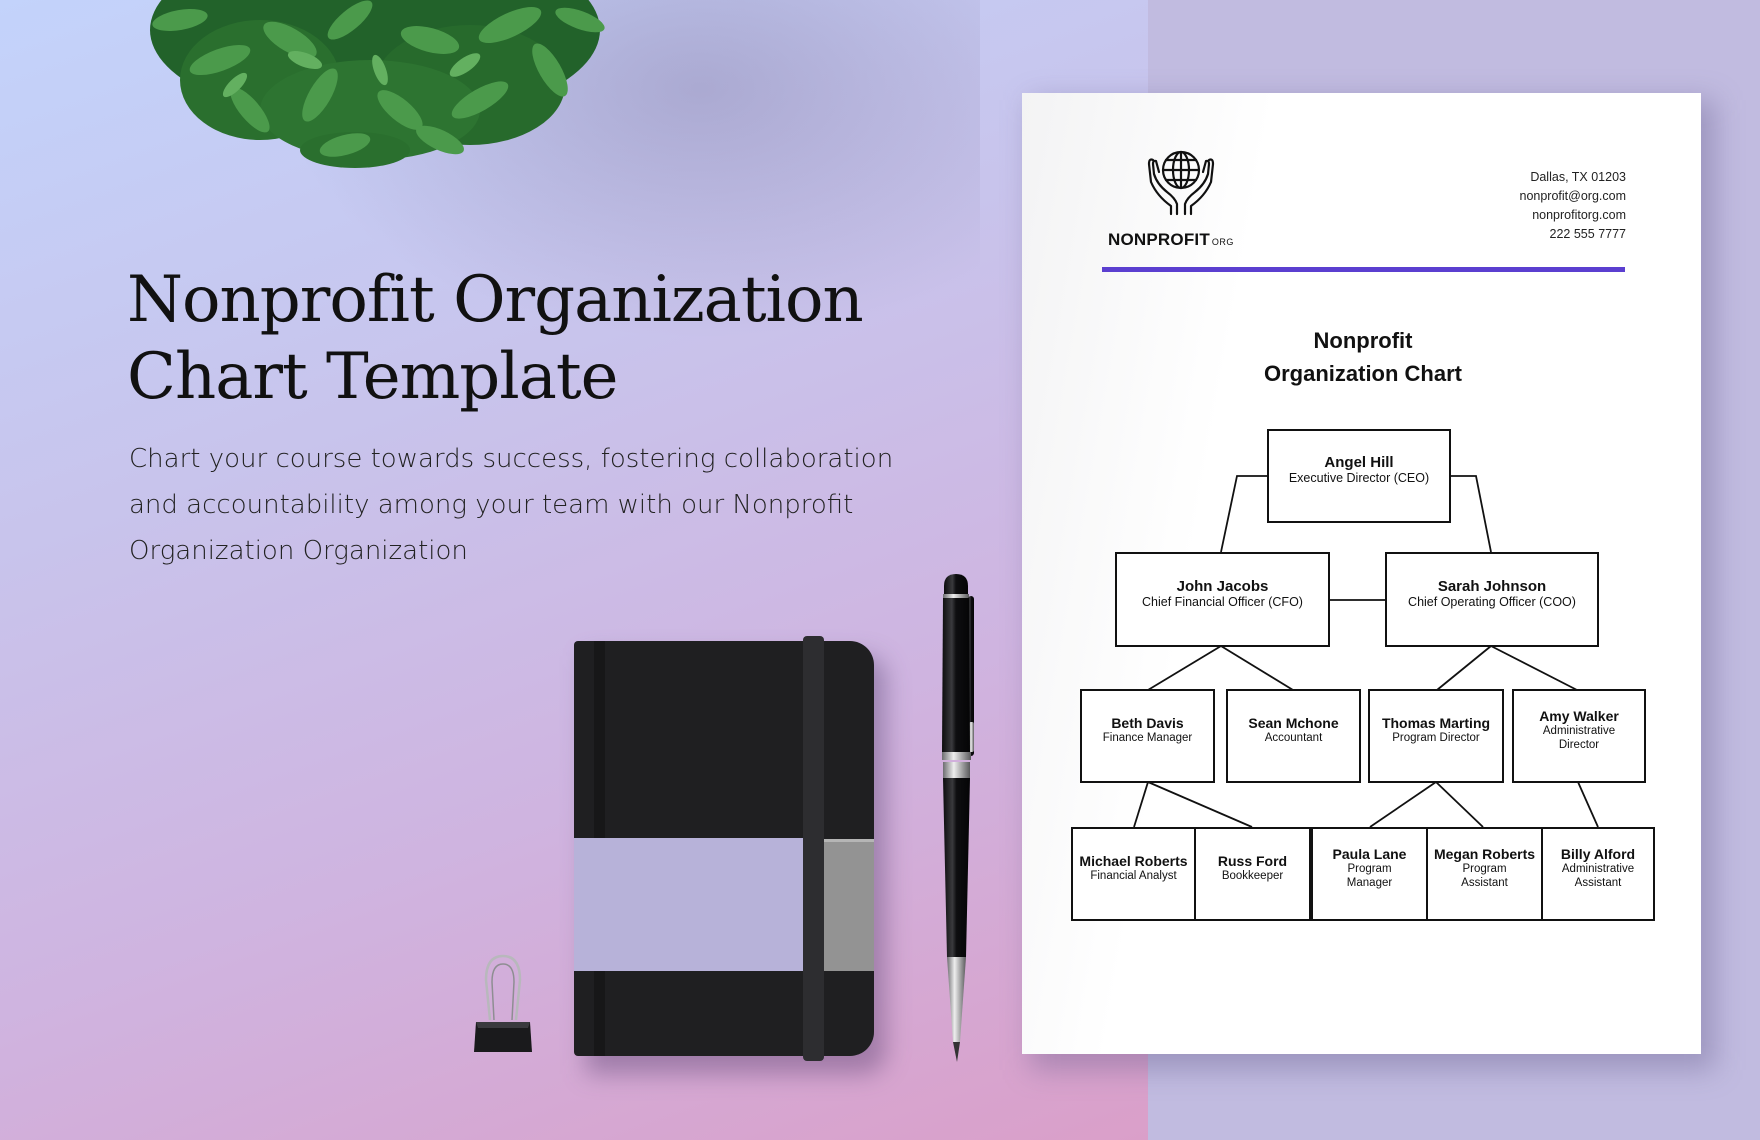 This screenshot has height=1140, width=1760. I want to click on logo-suffix: ORG, so click(1222, 242).